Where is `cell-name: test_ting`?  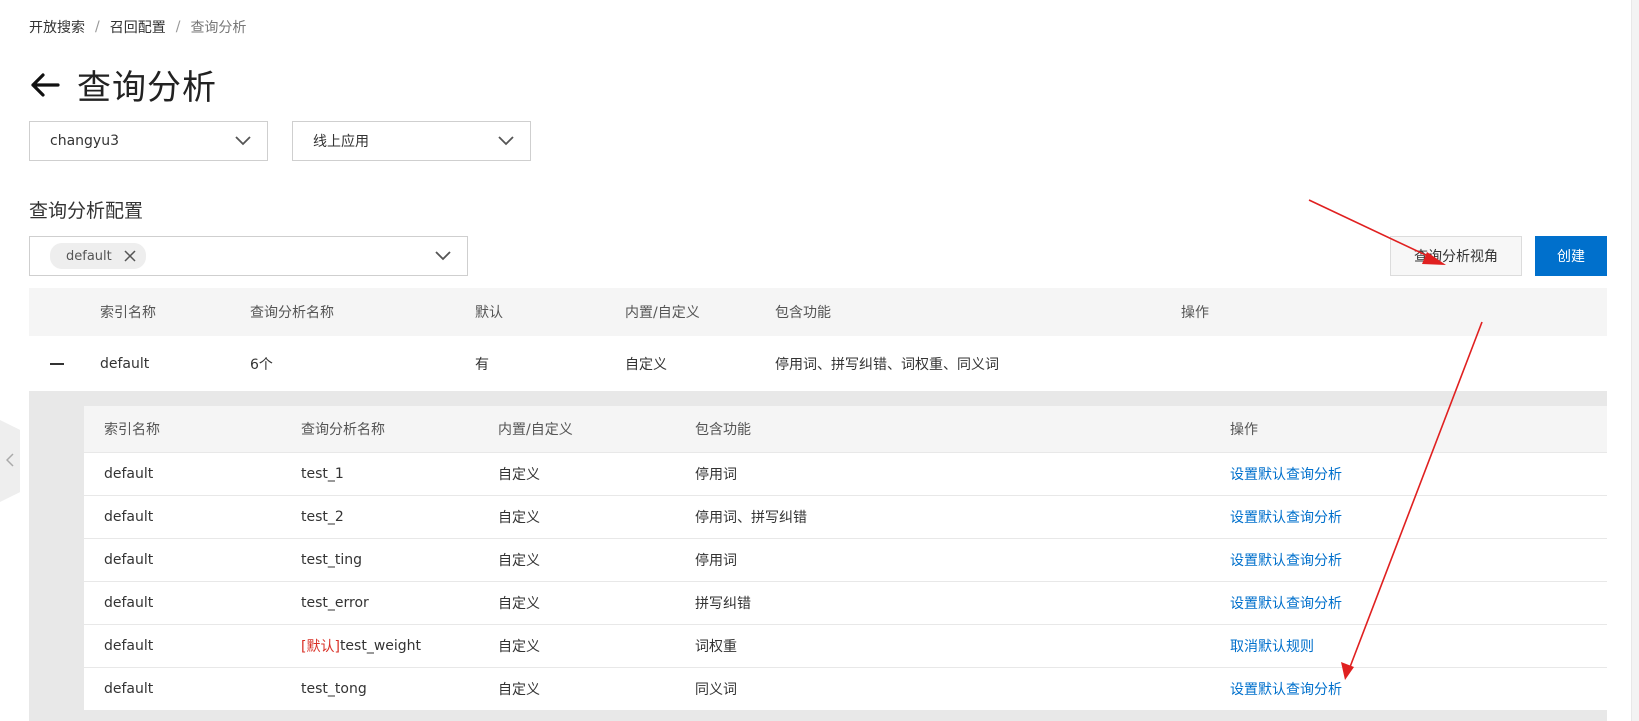
cell-name: test_ting is located at coordinates (331, 560).